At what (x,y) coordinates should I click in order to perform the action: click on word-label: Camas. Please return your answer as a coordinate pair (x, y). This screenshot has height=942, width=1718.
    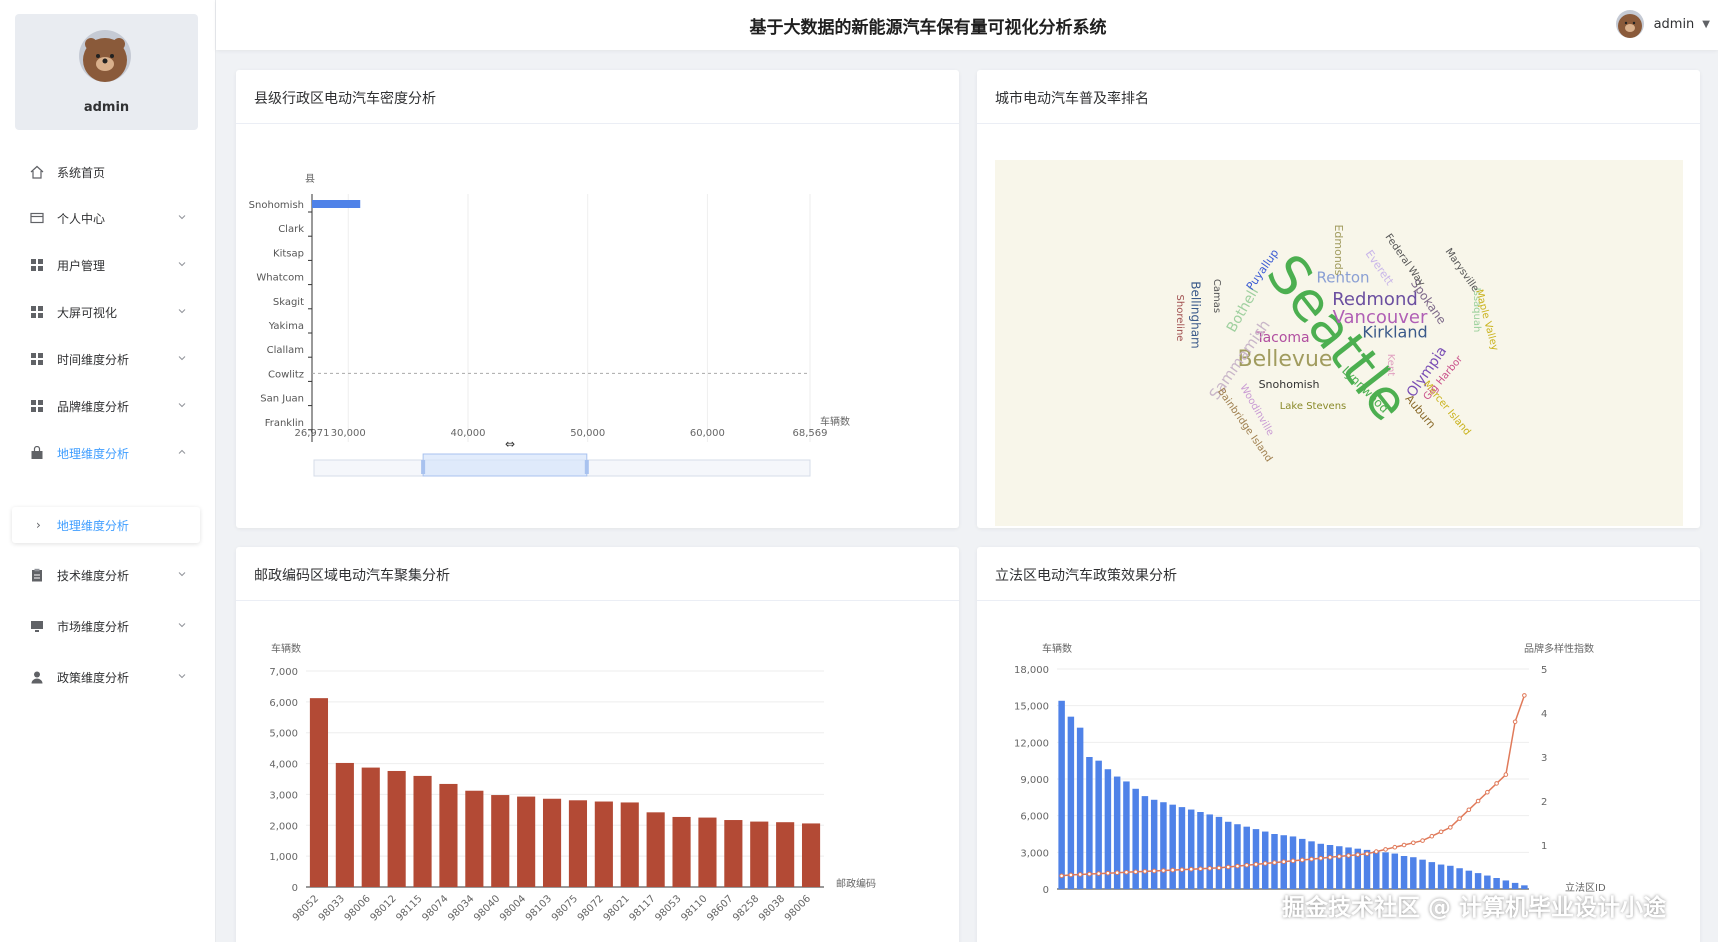
    Looking at the image, I should click on (1216, 296).